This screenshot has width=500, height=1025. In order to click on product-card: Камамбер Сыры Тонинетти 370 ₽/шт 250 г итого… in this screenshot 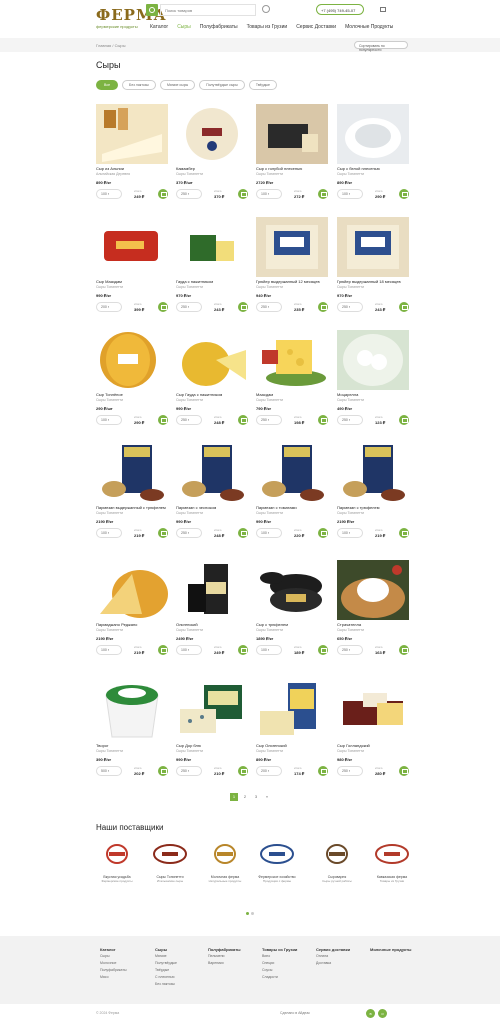, I will do `click(212, 156)`.